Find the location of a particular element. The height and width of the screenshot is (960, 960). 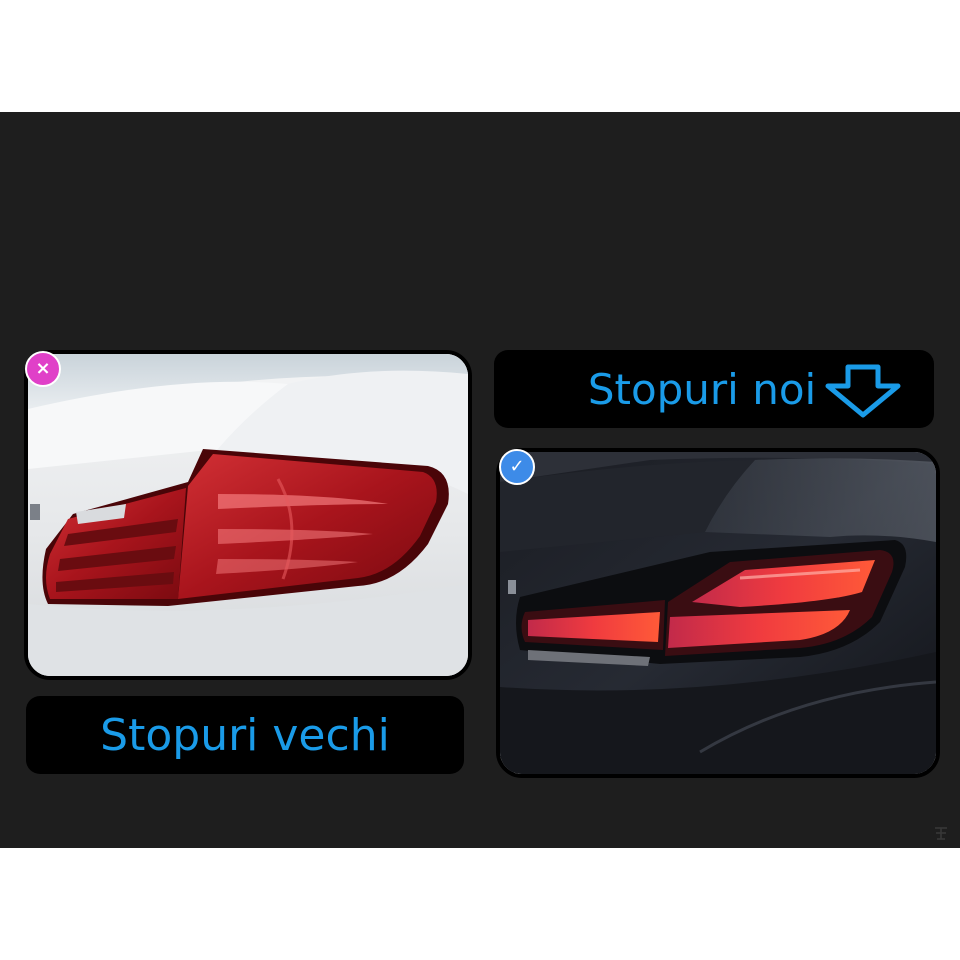

check-icon: ✓ is located at coordinates (517, 467).